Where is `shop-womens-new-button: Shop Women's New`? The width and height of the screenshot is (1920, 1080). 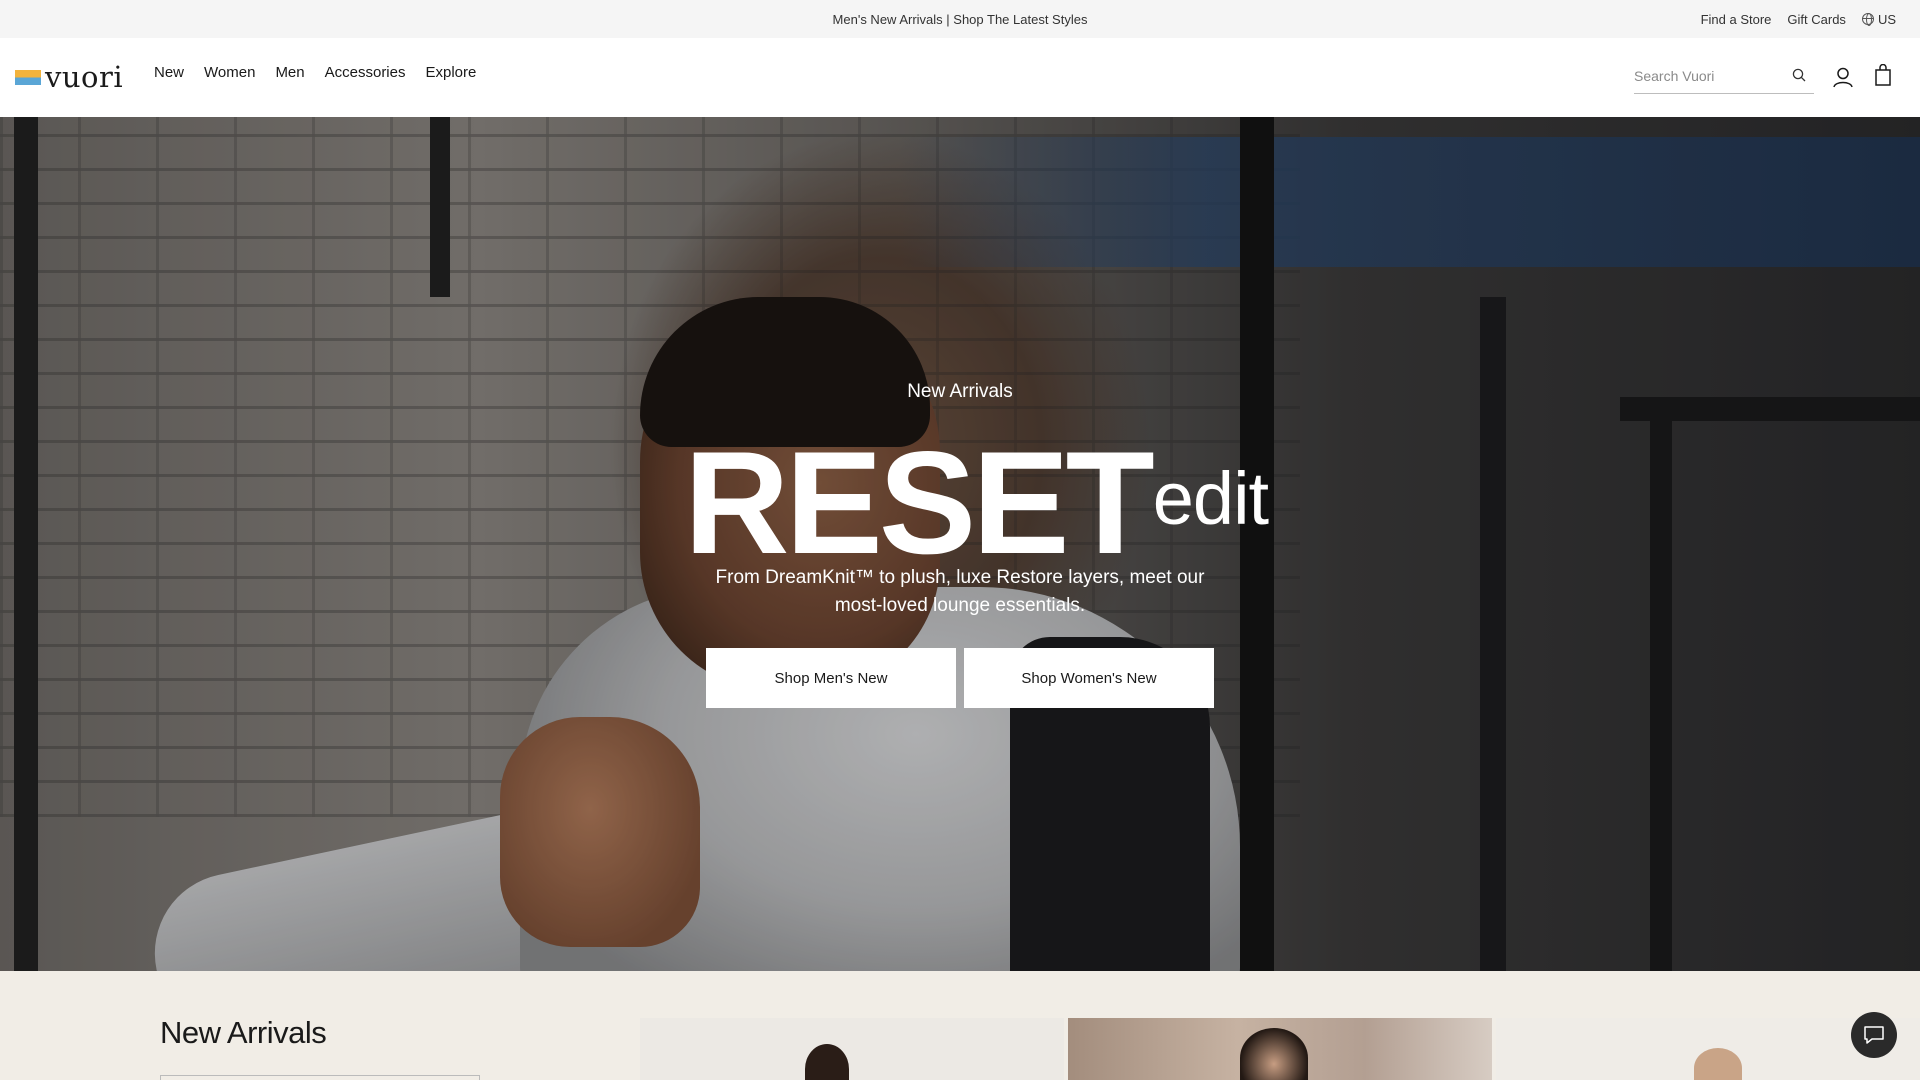 shop-womens-new-button: Shop Women's New is located at coordinates (1089, 678).